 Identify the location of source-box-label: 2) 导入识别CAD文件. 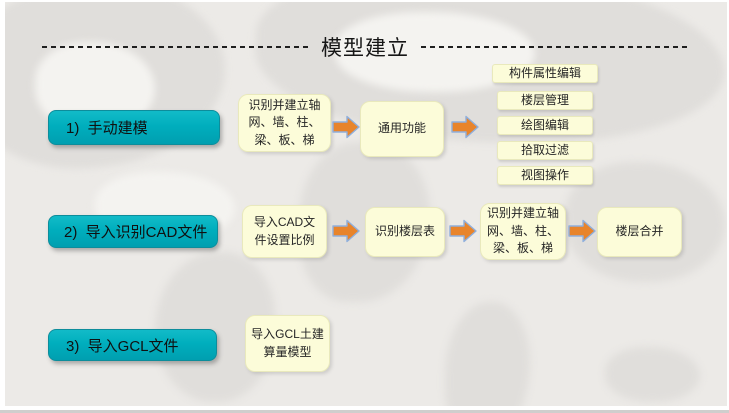
(136, 232).